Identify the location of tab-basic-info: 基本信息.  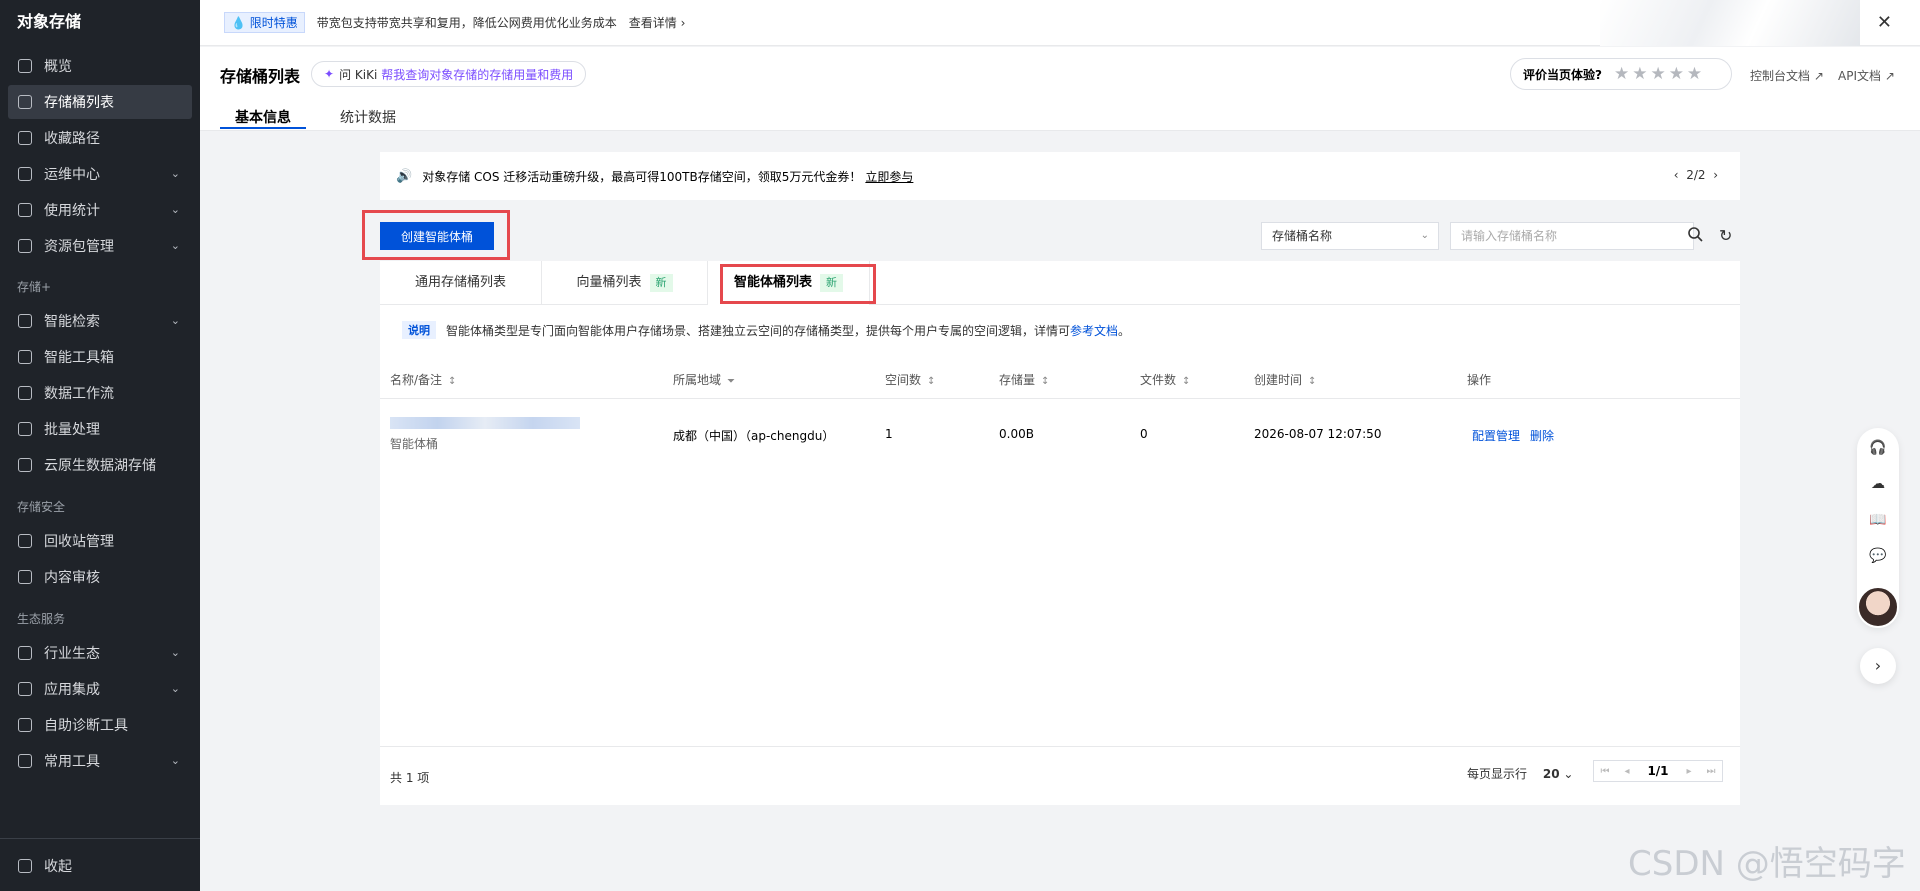
(263, 117).